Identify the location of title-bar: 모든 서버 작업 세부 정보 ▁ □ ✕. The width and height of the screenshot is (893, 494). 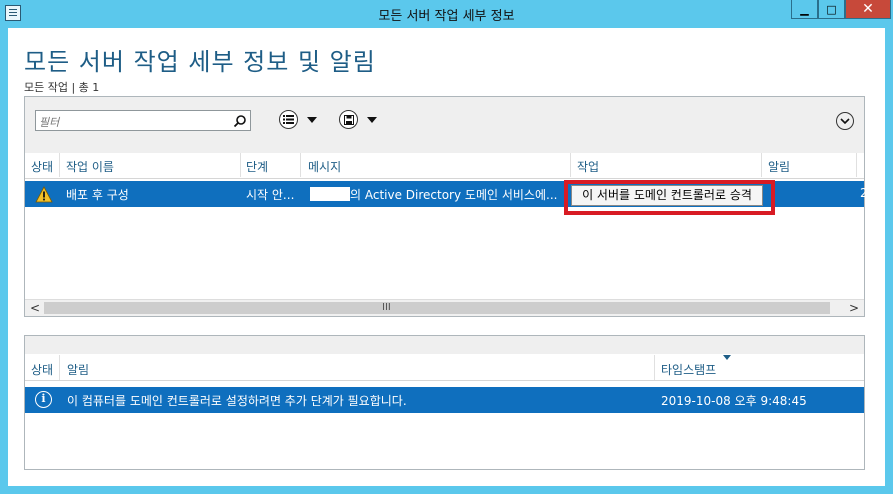
(446, 14).